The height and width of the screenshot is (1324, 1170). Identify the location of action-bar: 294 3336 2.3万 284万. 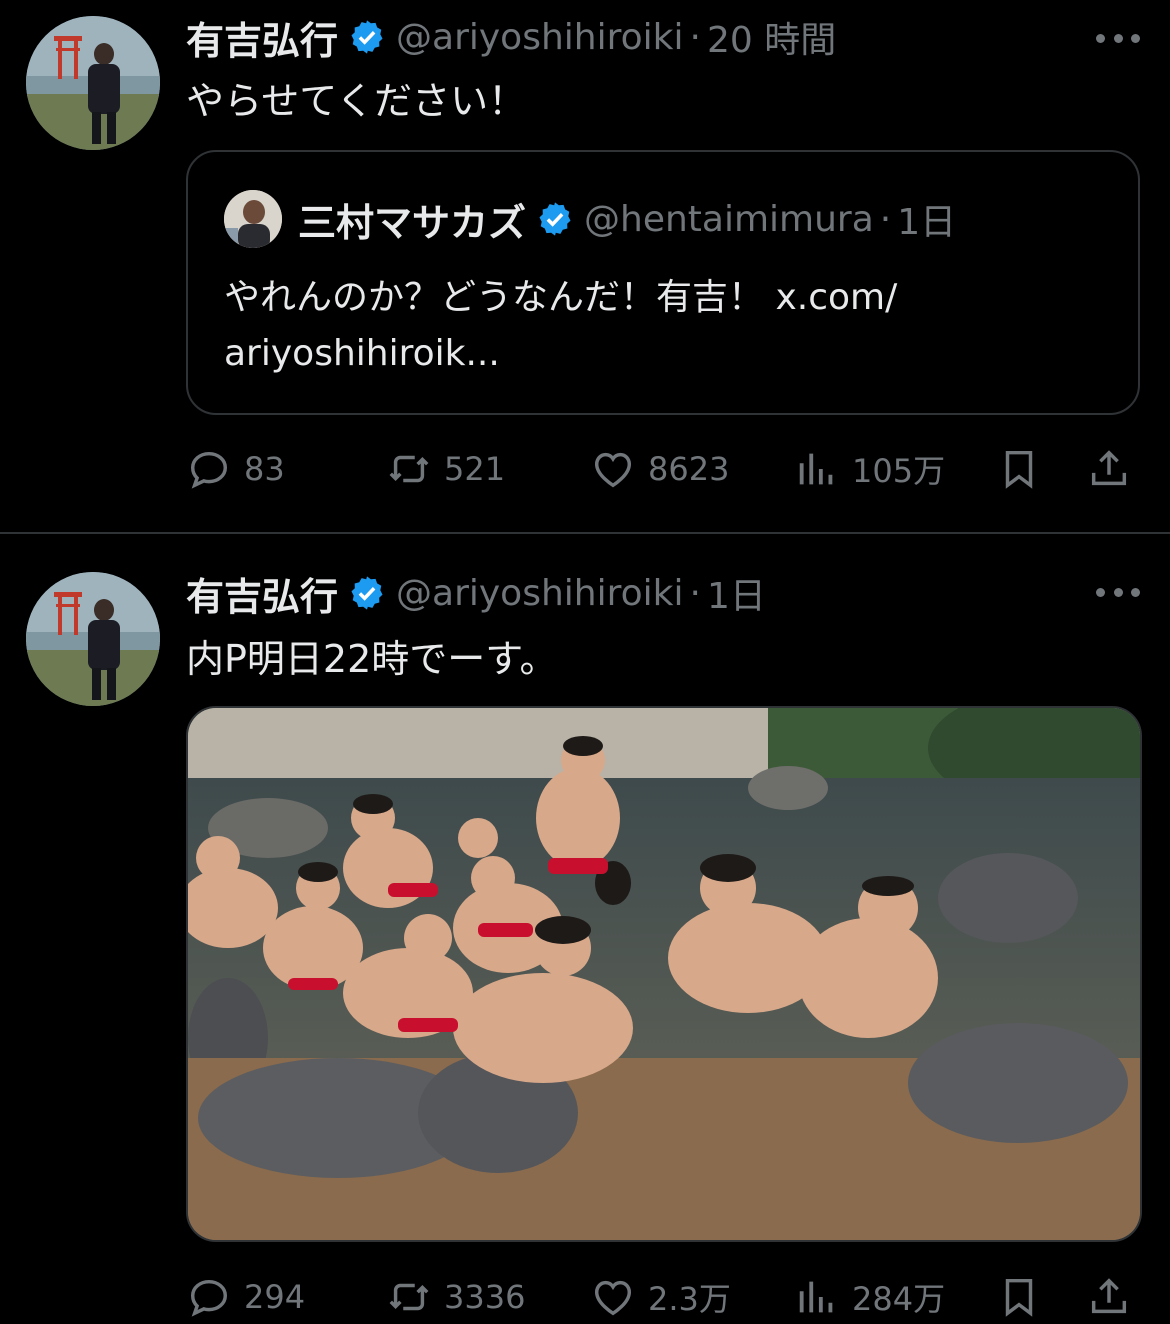
(661, 1297).